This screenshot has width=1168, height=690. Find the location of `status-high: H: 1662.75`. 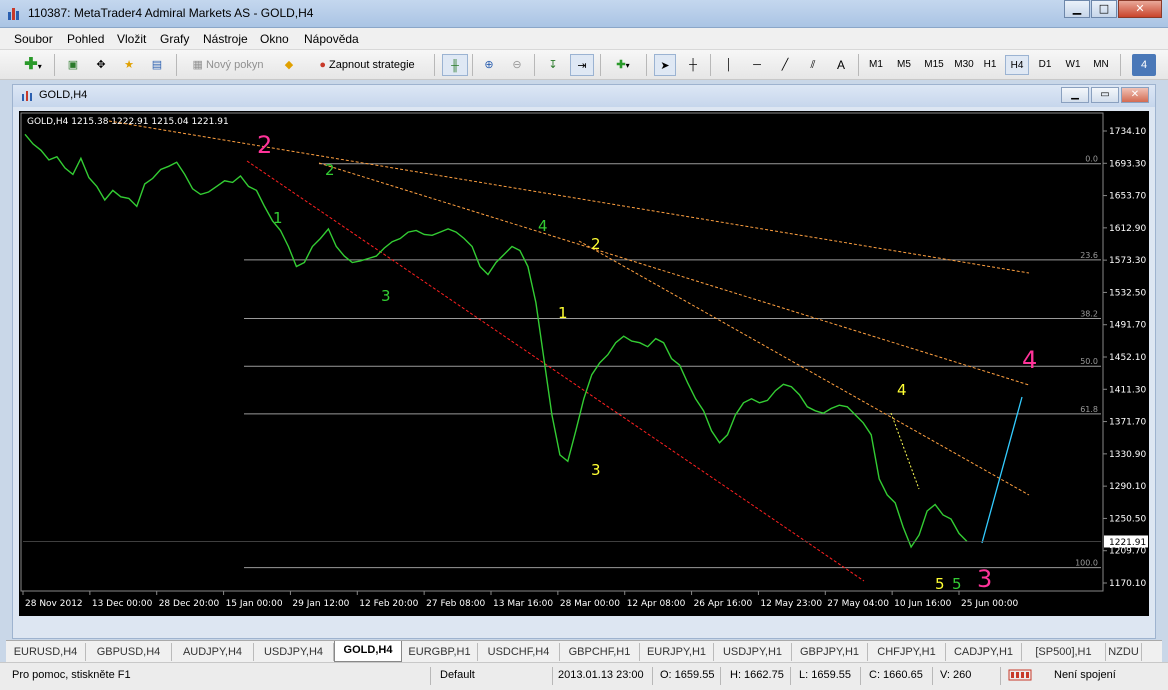

status-high: H: 1662.75 is located at coordinates (757, 675).